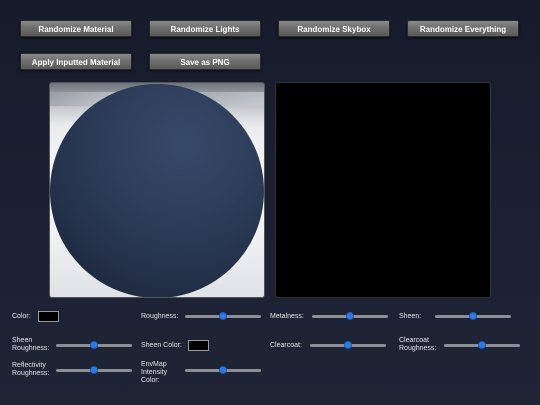  Describe the element at coordinates (418, 344) in the screenshot. I see `clearcoat-roughness-label: Clearcoat Roughness:` at that location.